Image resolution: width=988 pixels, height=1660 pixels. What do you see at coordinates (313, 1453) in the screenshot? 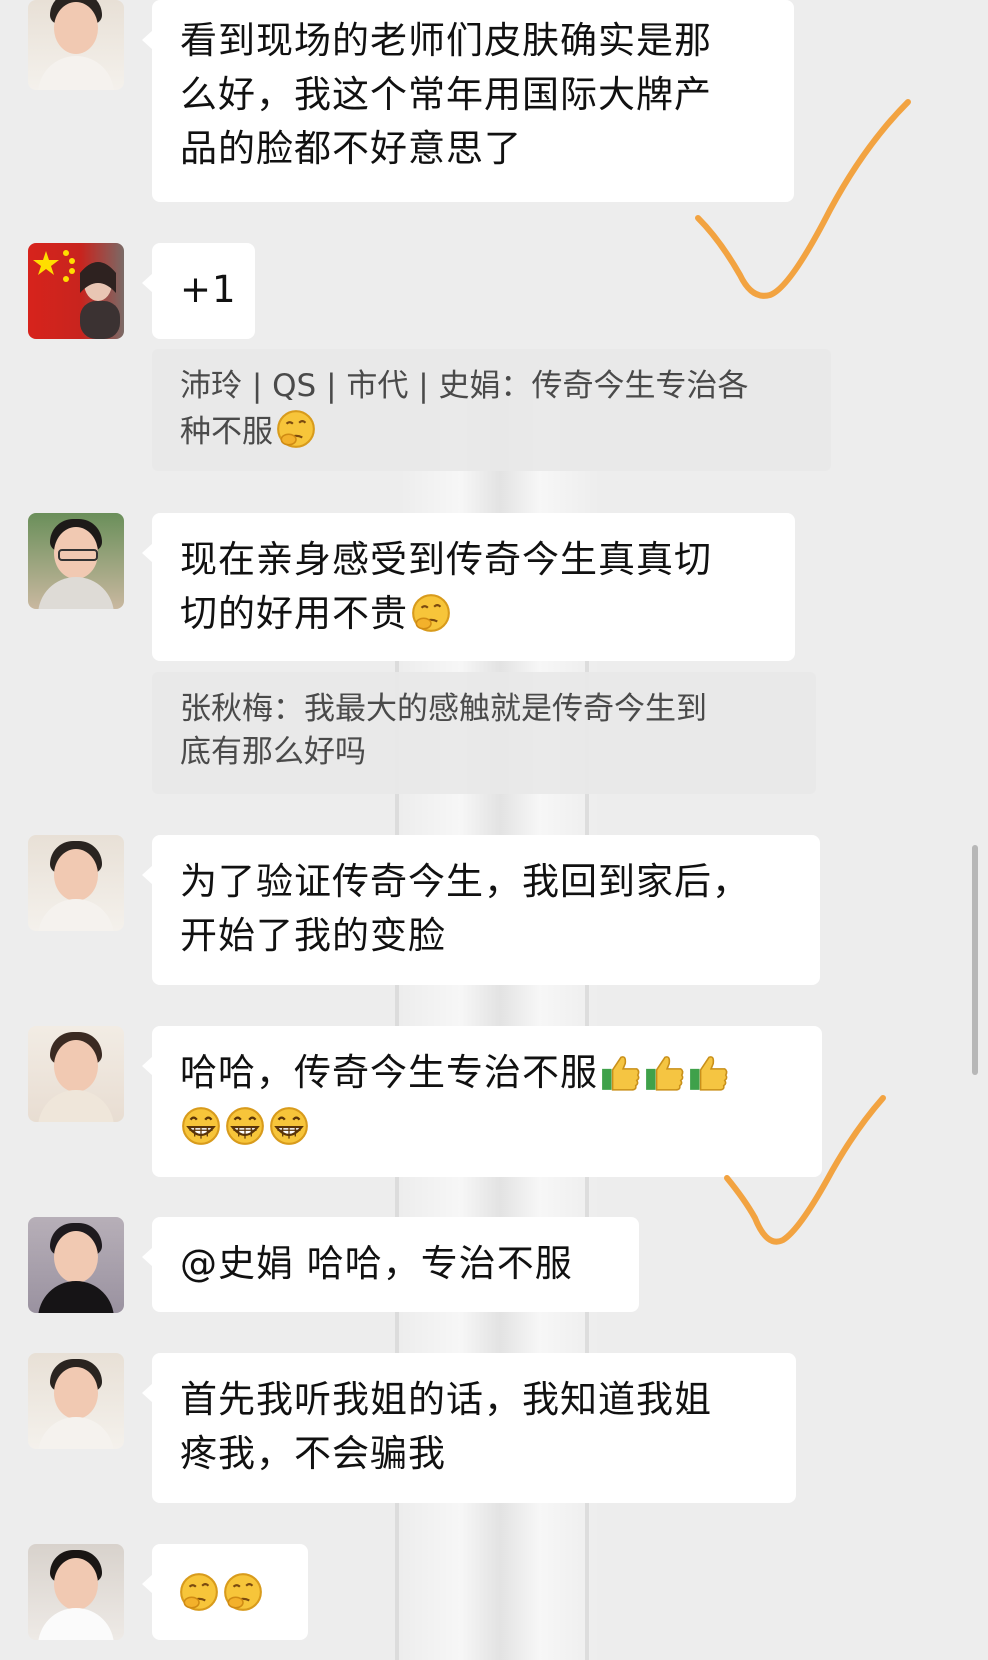
I see `message-text: 疼我，不会骗我` at bounding box center [313, 1453].